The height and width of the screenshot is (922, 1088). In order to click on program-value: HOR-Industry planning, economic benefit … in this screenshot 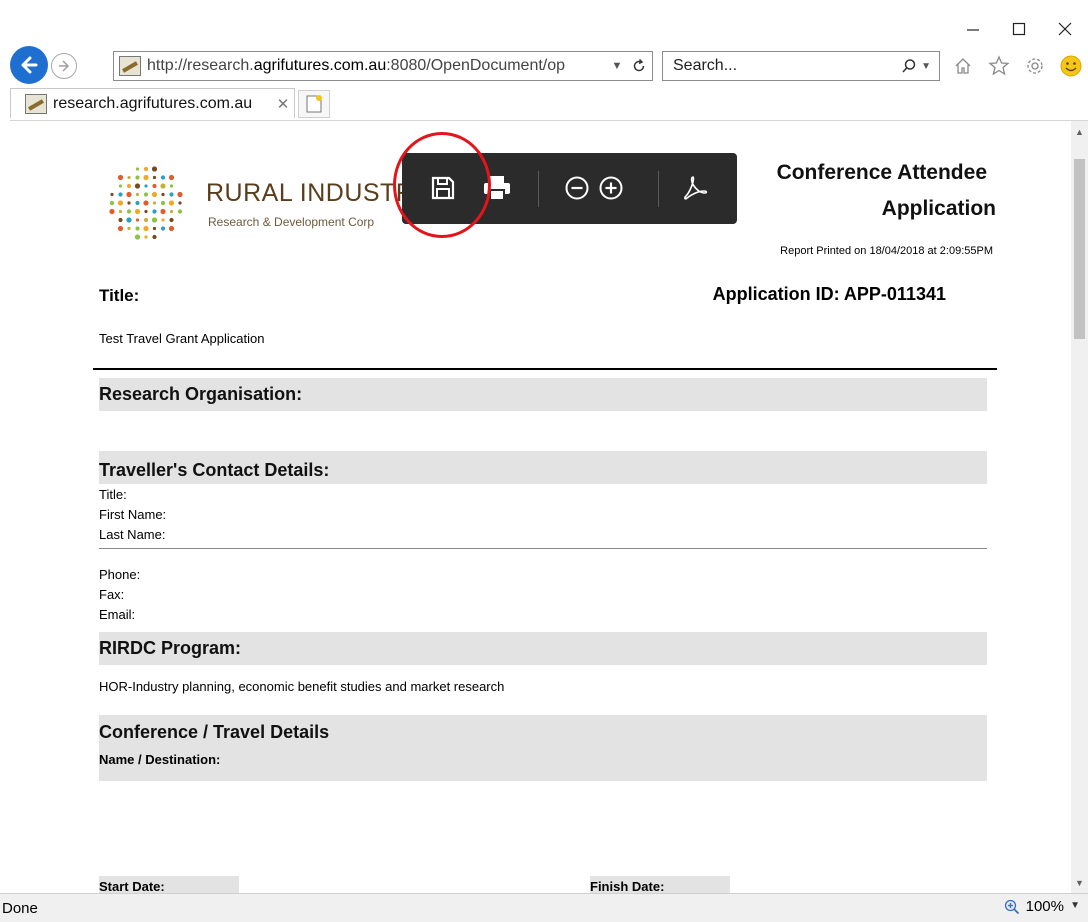, I will do `click(302, 686)`.